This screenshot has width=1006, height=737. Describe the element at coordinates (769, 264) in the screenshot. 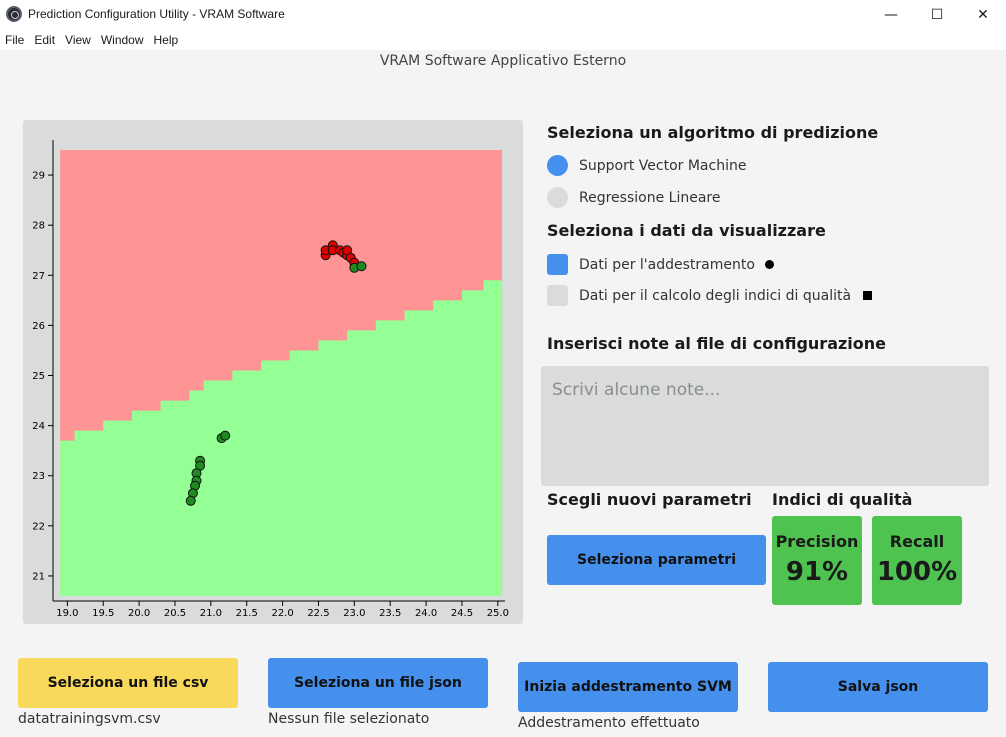

I see `circle-marker-icon` at that location.